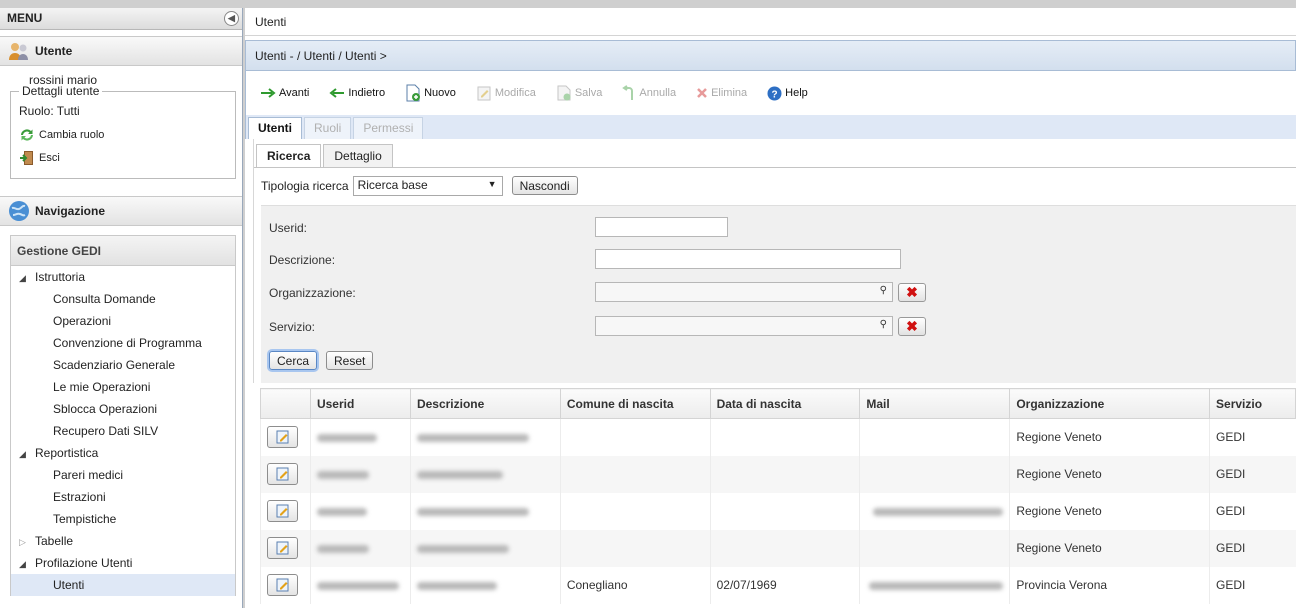 This screenshot has width=1296, height=608. Describe the element at coordinates (787, 93) in the screenshot. I see `help-button: ? Help` at that location.